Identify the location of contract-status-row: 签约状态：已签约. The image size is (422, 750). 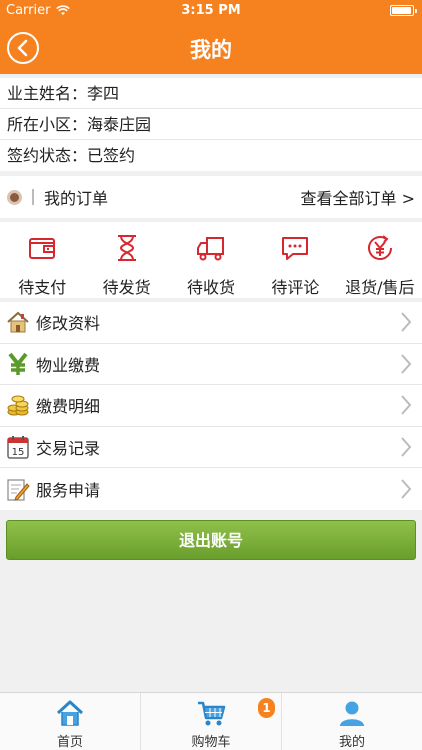
(211, 155).